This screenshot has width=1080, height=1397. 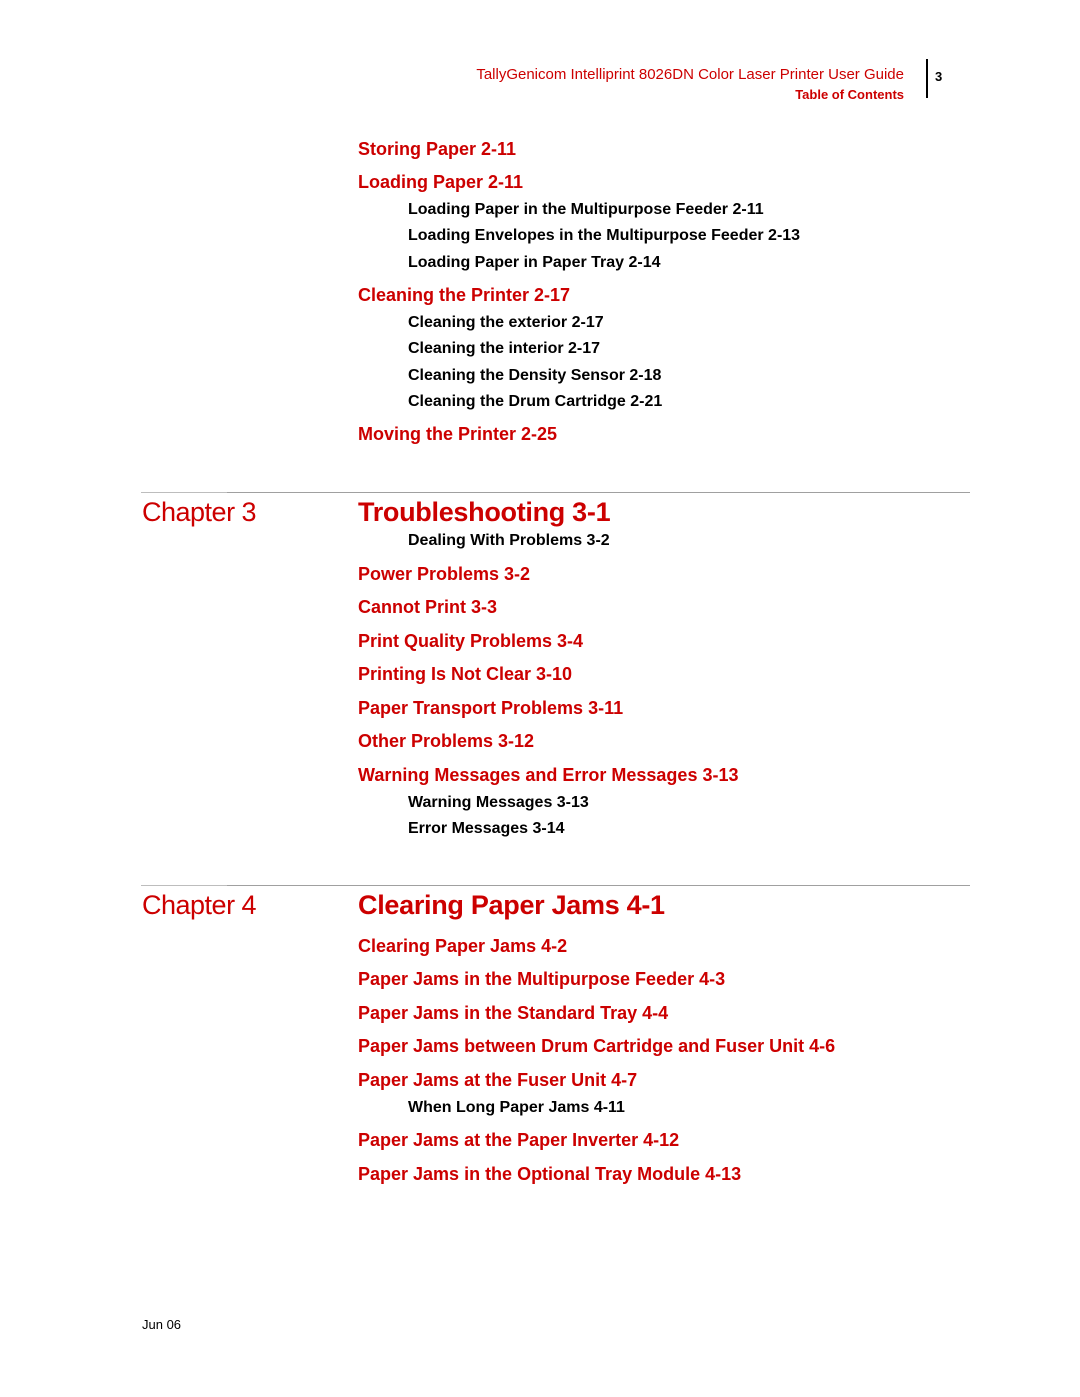 I want to click on toc-entry-jams-paper-inverter: Paper Jams at the Paper Inverter 4-12, so click(x=518, y=1140).